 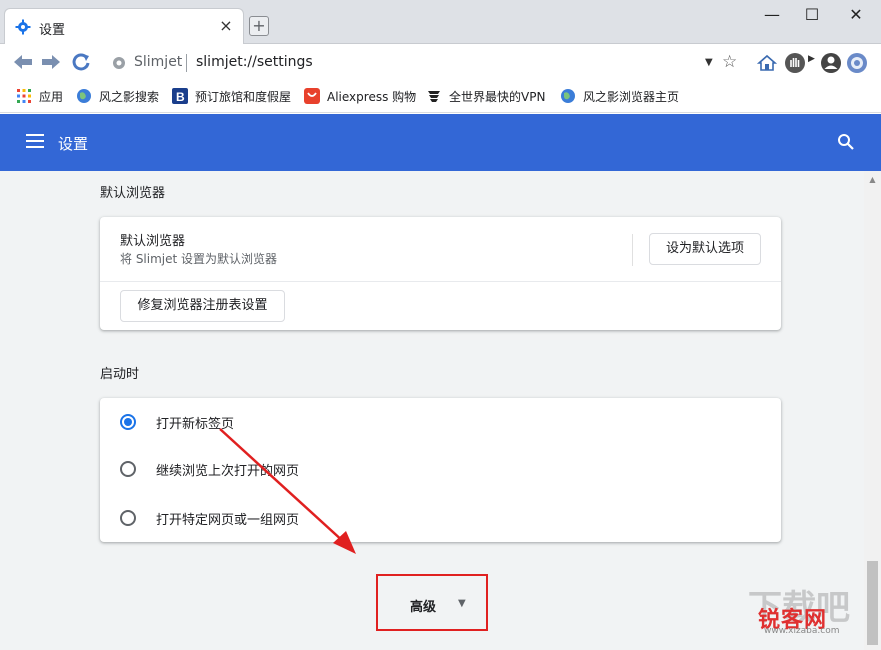 I want to click on bookmark-item: 应用, so click(x=39, y=96).